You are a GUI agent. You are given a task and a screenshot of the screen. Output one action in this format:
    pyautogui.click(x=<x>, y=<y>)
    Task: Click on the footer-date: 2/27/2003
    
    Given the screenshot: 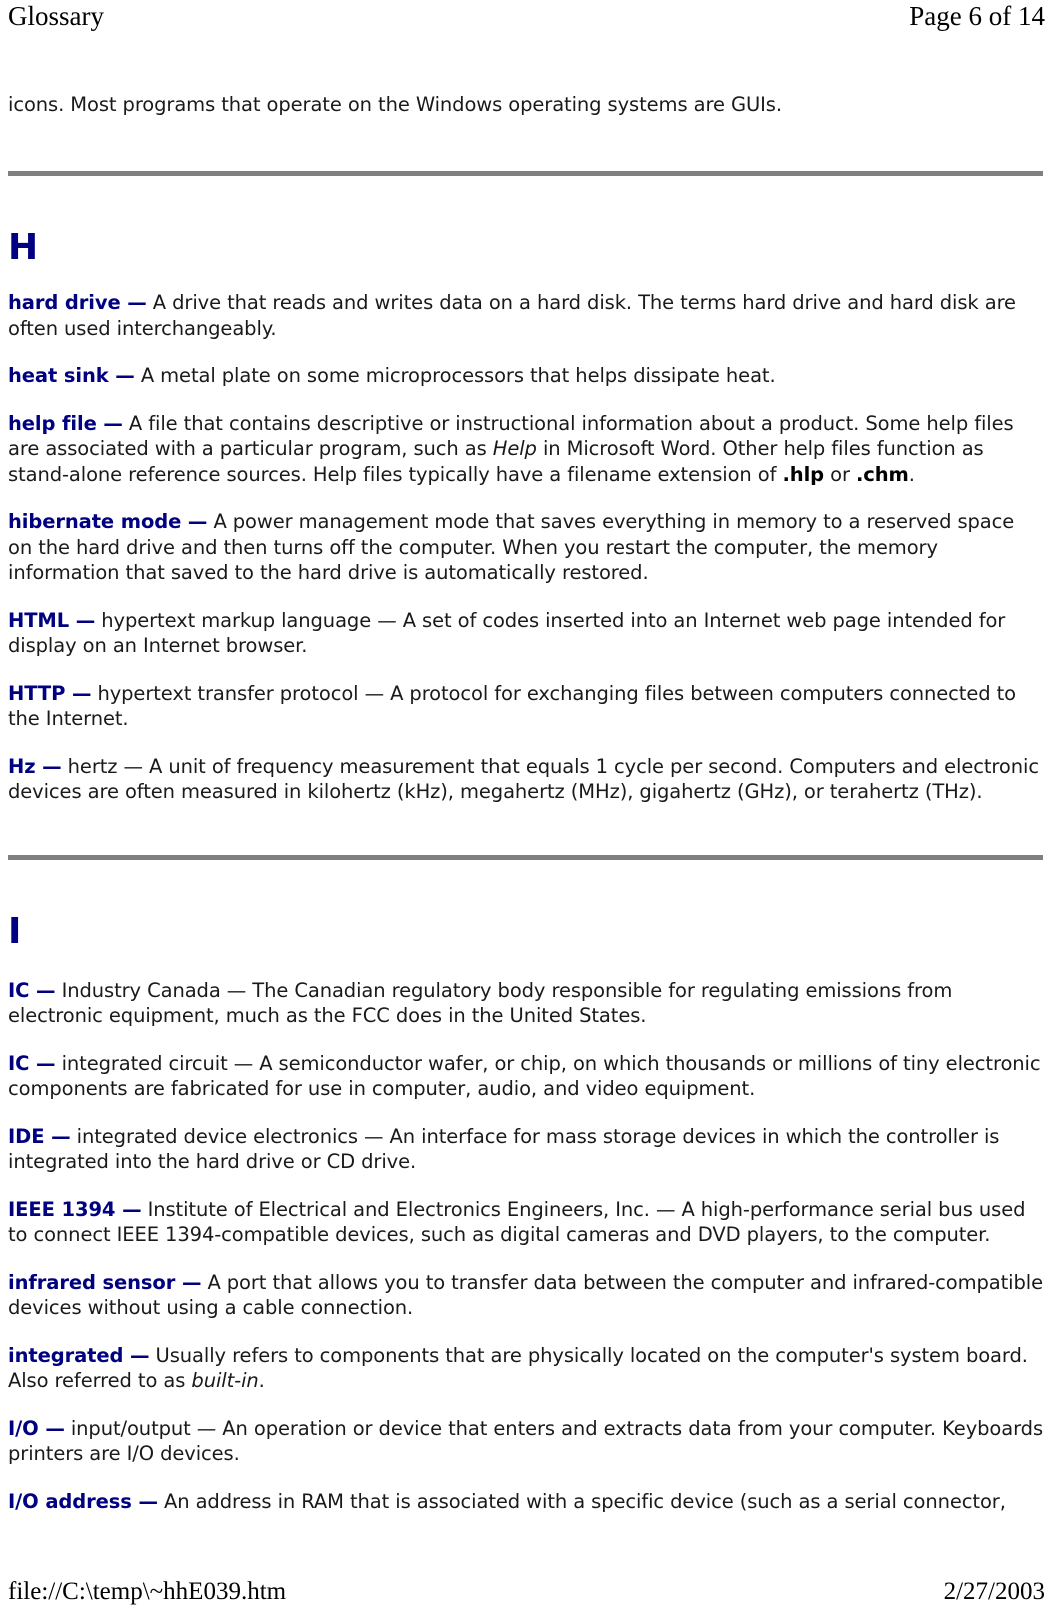 What is the action you would take?
    pyautogui.click(x=994, y=1591)
    